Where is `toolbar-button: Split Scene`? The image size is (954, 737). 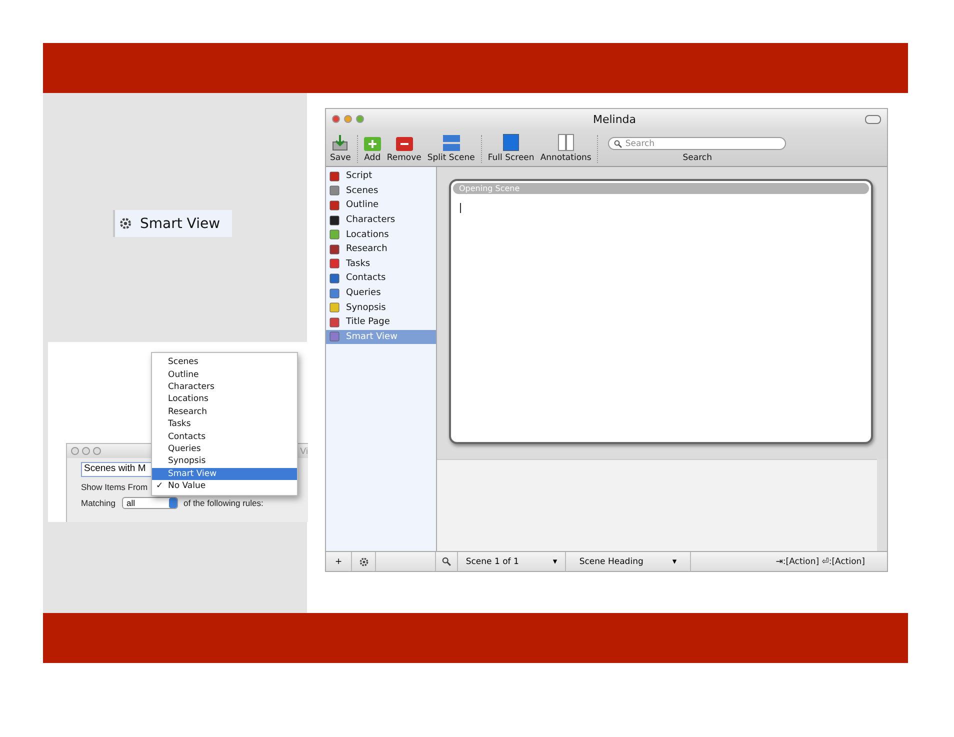
toolbar-button: Split Scene is located at coordinates (451, 148).